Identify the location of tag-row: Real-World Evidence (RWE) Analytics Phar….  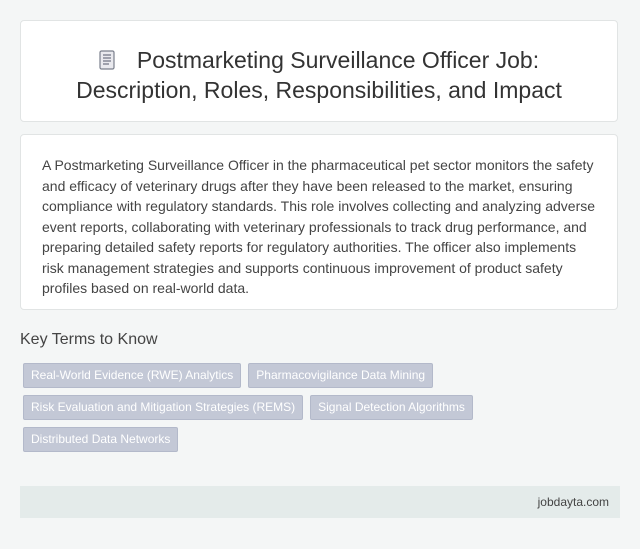
(303, 375).